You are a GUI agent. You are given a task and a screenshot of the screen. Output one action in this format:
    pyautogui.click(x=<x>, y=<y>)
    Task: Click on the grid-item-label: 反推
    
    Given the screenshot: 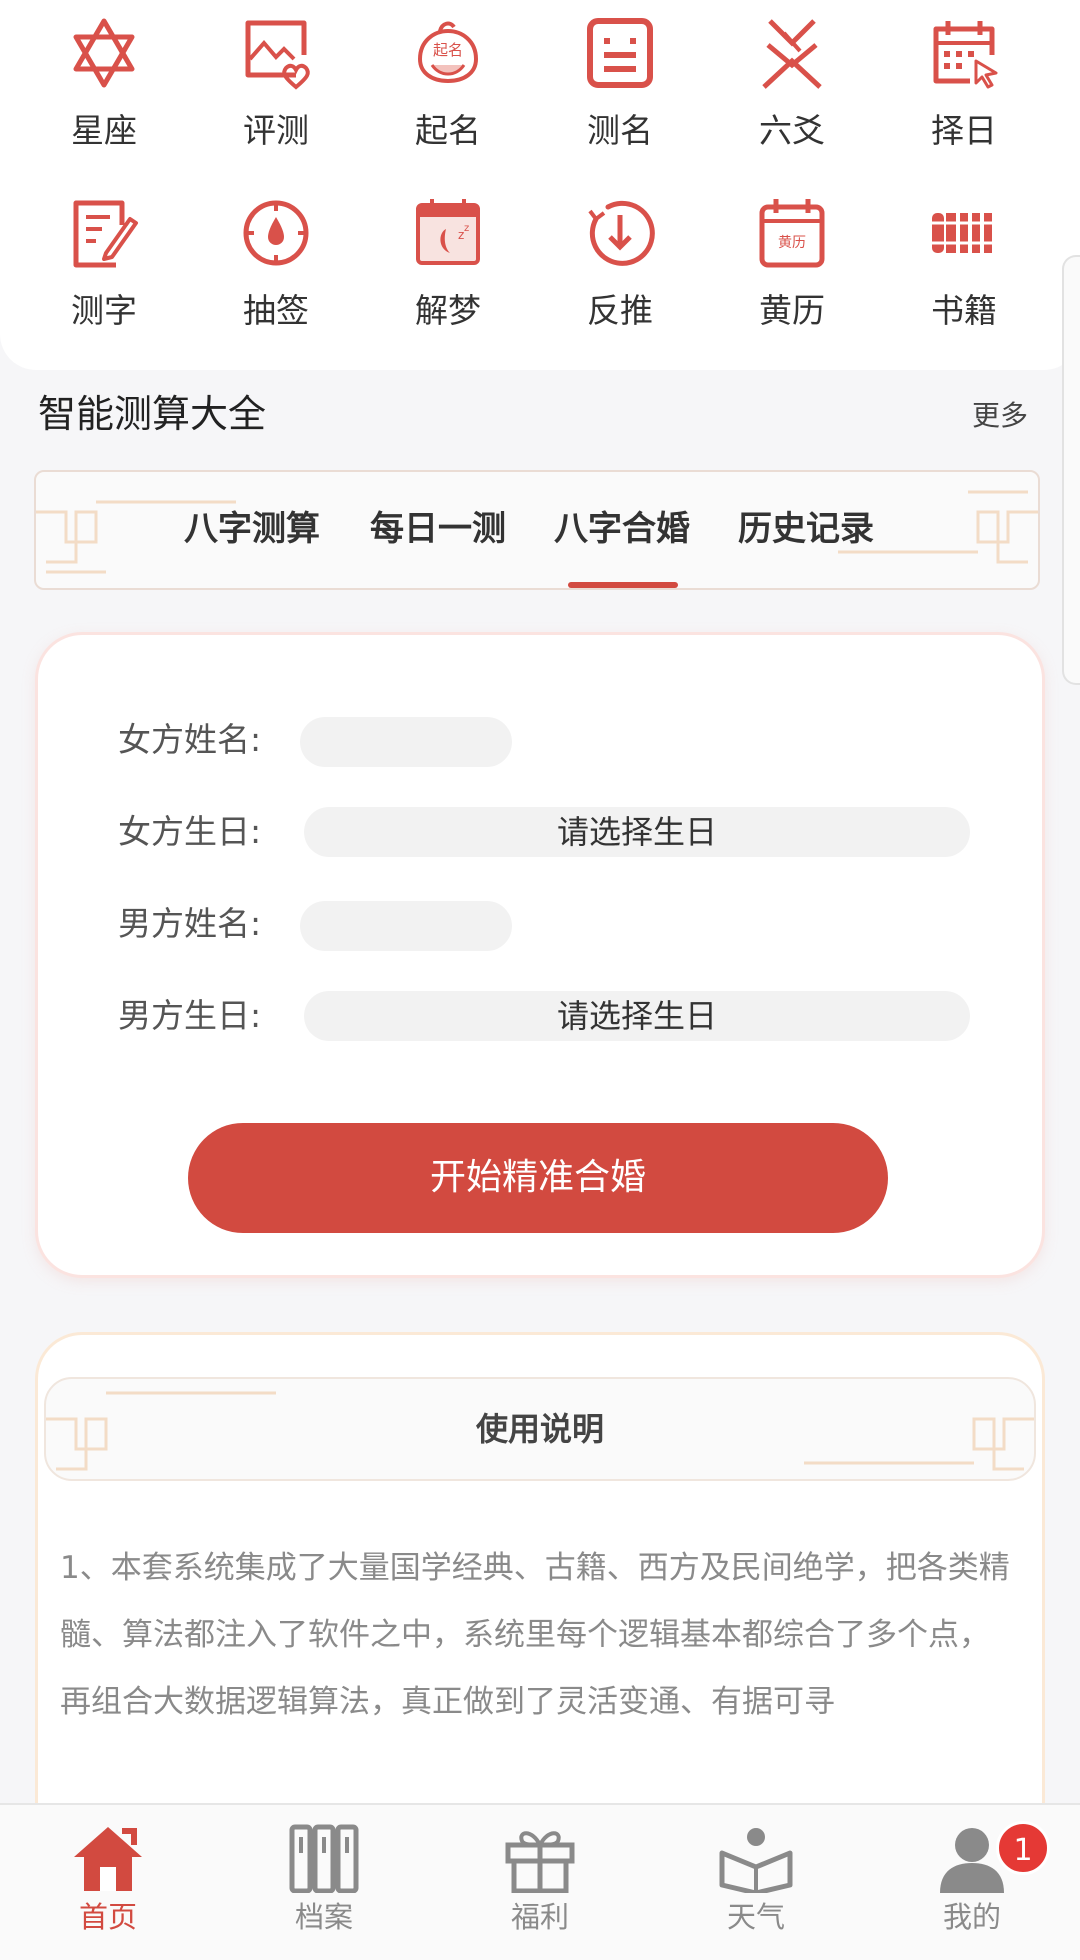 What is the action you would take?
    pyautogui.click(x=620, y=310)
    